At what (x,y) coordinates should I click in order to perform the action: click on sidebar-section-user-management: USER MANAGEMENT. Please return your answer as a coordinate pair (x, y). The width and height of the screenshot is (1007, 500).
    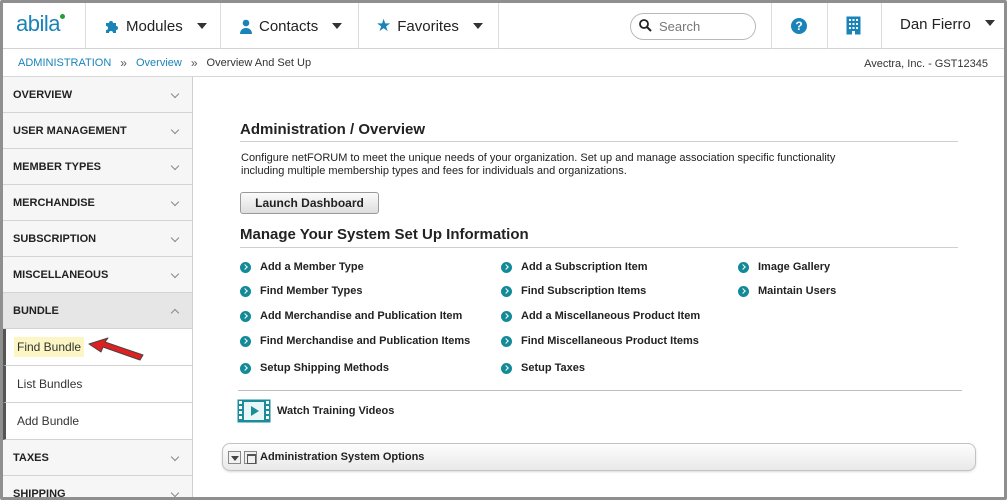
    Looking at the image, I should click on (97, 131).